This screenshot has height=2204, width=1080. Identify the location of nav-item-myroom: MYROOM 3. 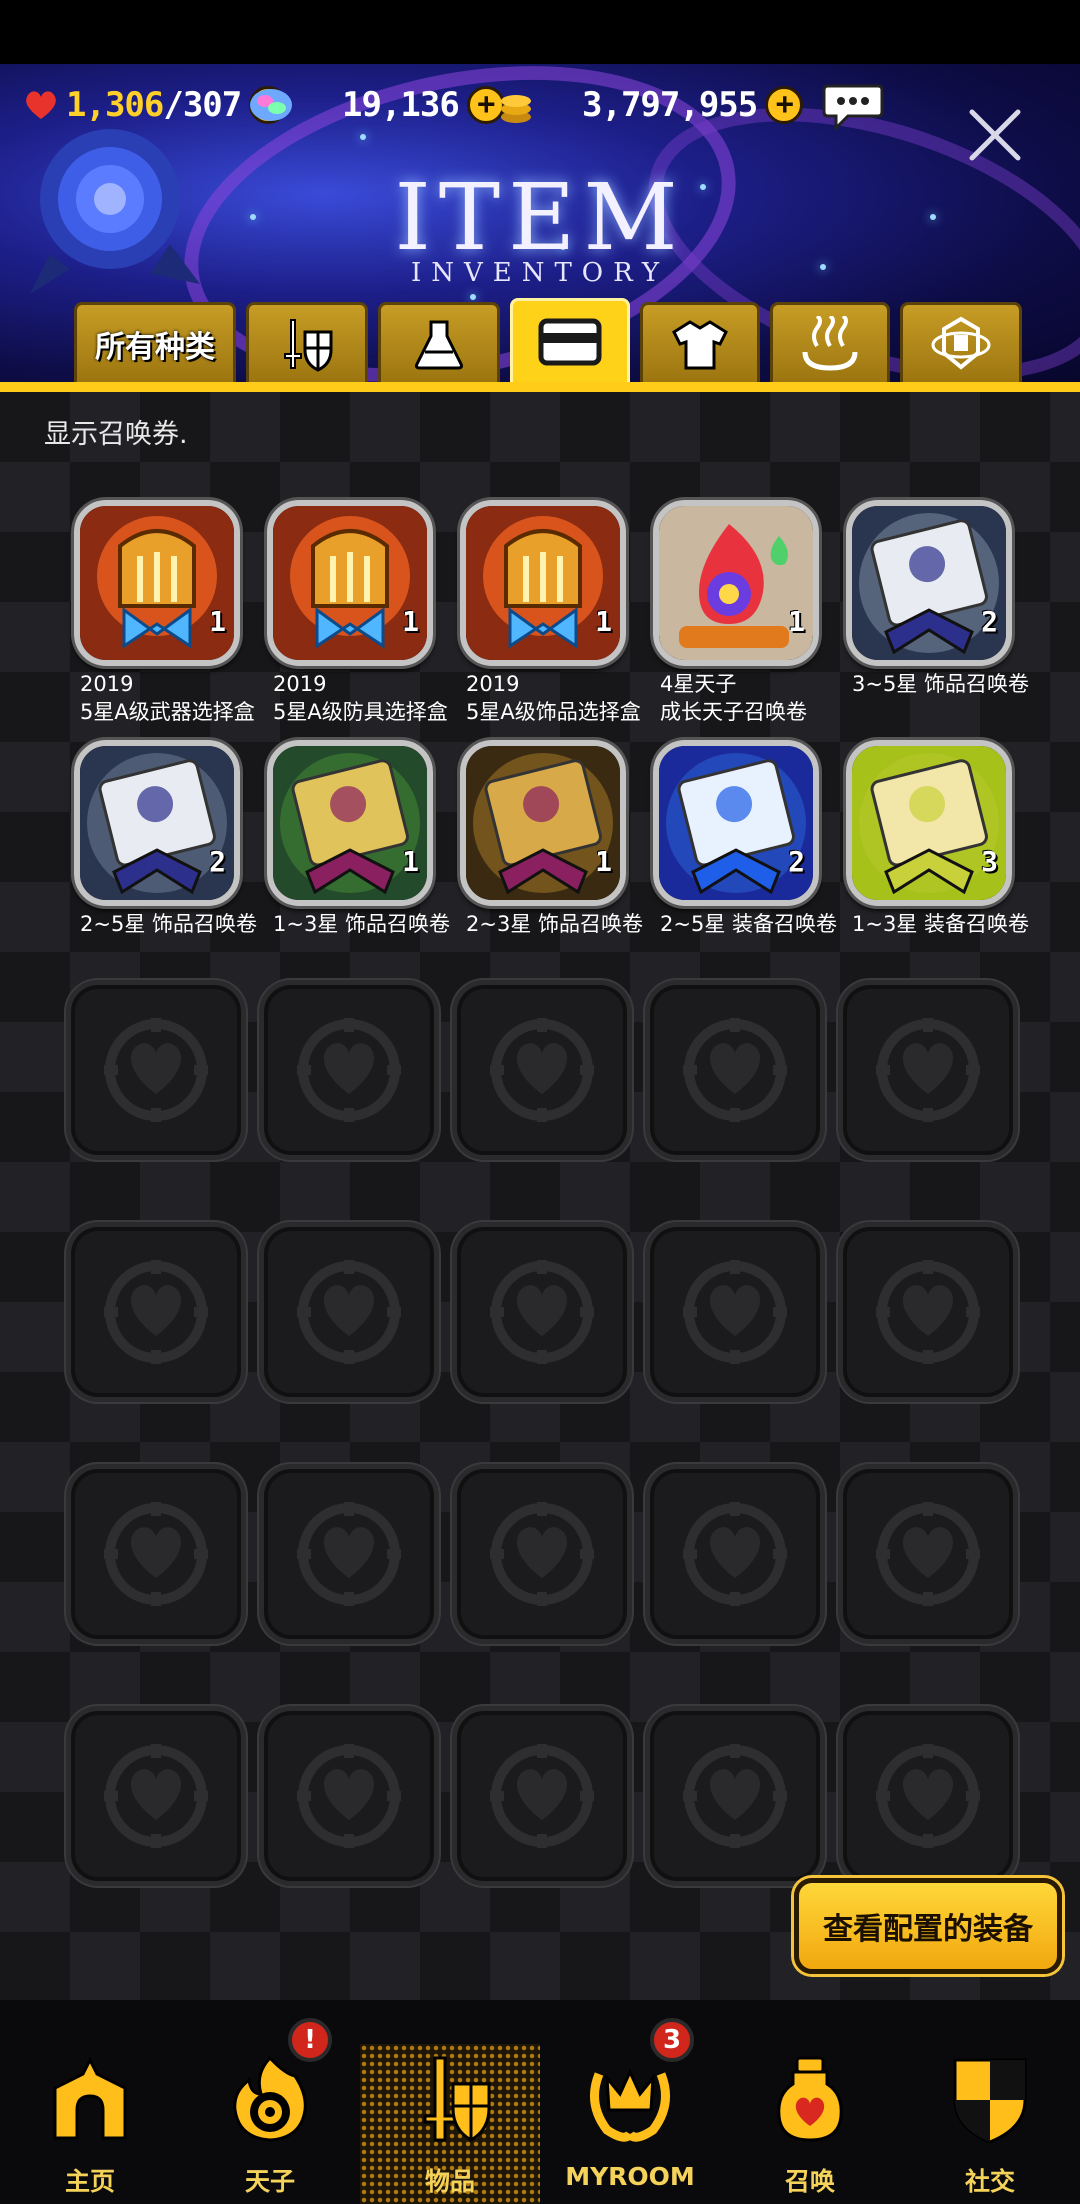
(630, 2111).